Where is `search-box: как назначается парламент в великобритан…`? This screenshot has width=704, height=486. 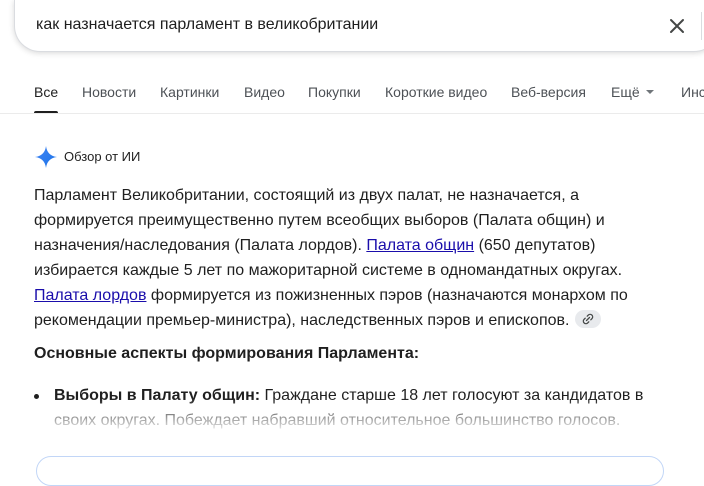 search-box: как назначается парламент в великобритан… is located at coordinates (359, 26).